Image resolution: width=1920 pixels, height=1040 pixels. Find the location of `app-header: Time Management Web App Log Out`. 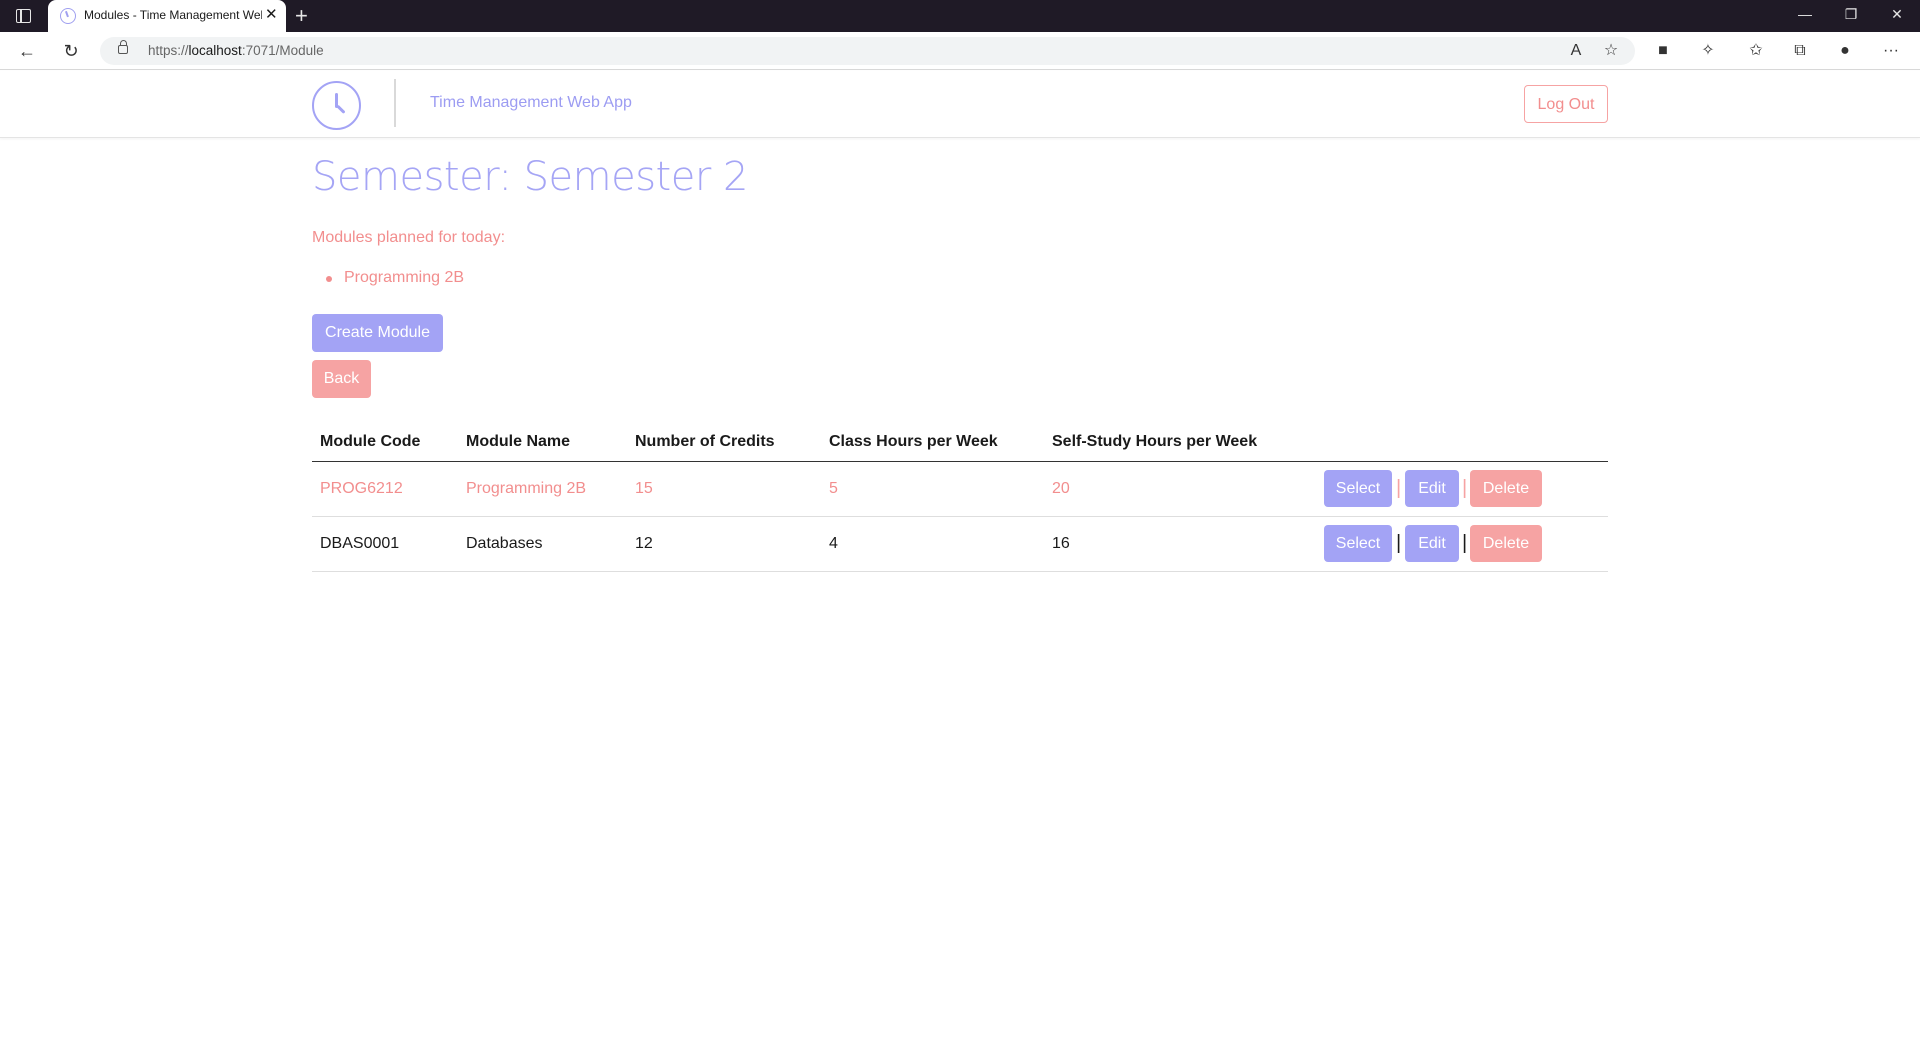

app-header: Time Management Web App Log Out is located at coordinates (960, 104).